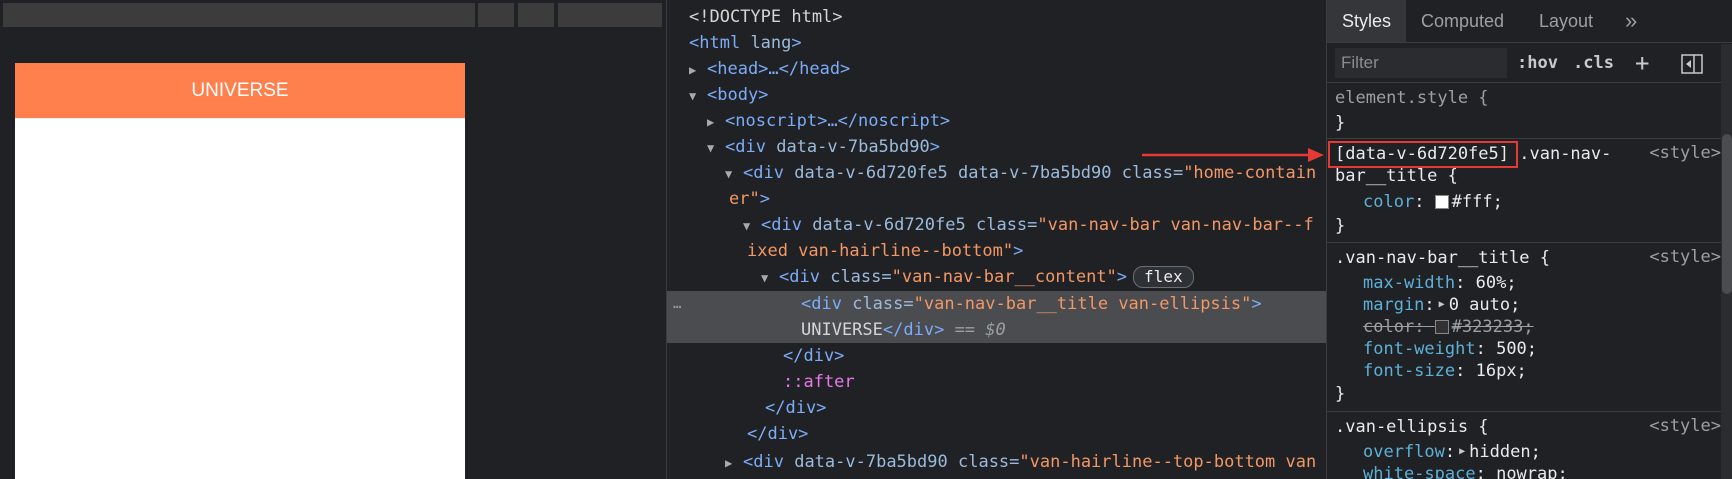 The height and width of the screenshot is (479, 1732). Describe the element at coordinates (1462, 21) in the screenshot. I see `tab-computed: Computed` at that location.